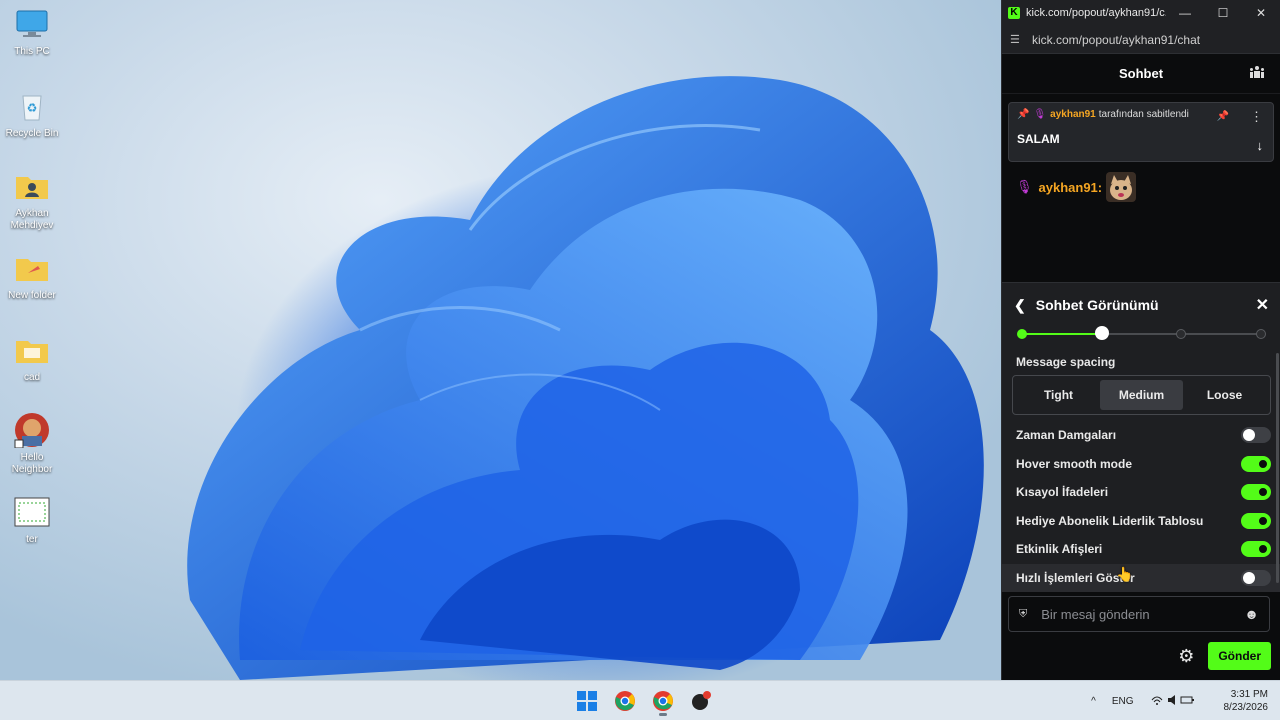 This screenshot has width=1280, height=720. I want to click on desktop-icon-cad: cad, so click(32, 358).